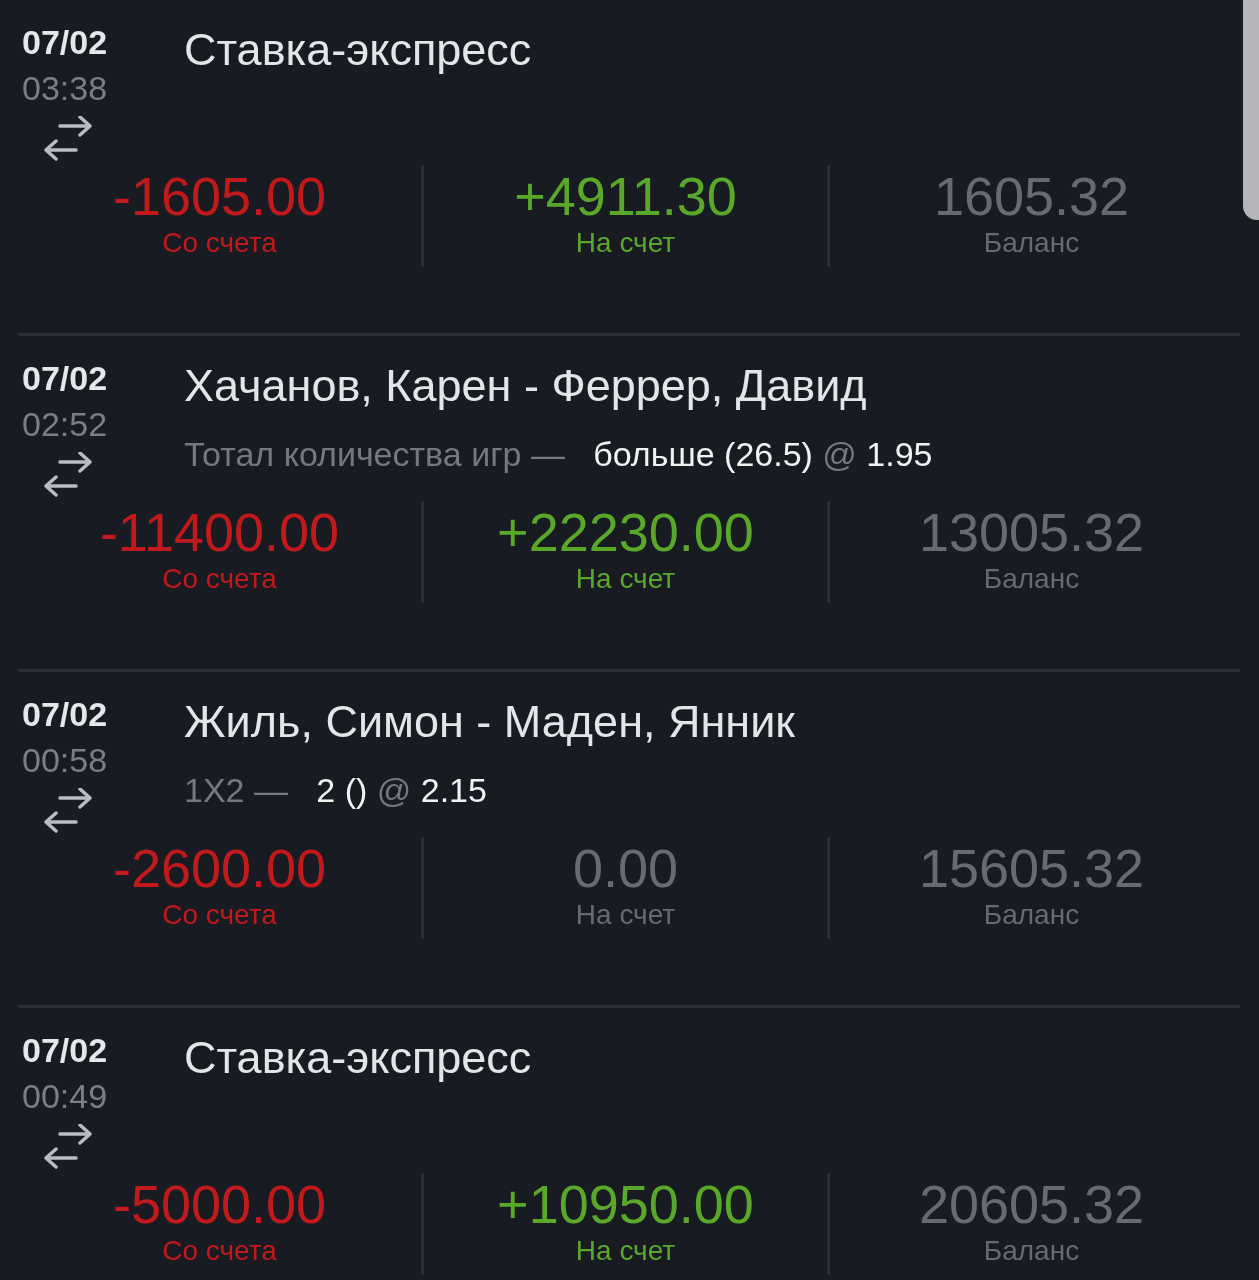 This screenshot has width=1259, height=1280. I want to click on transaction-time: 03:38, so click(65, 88).